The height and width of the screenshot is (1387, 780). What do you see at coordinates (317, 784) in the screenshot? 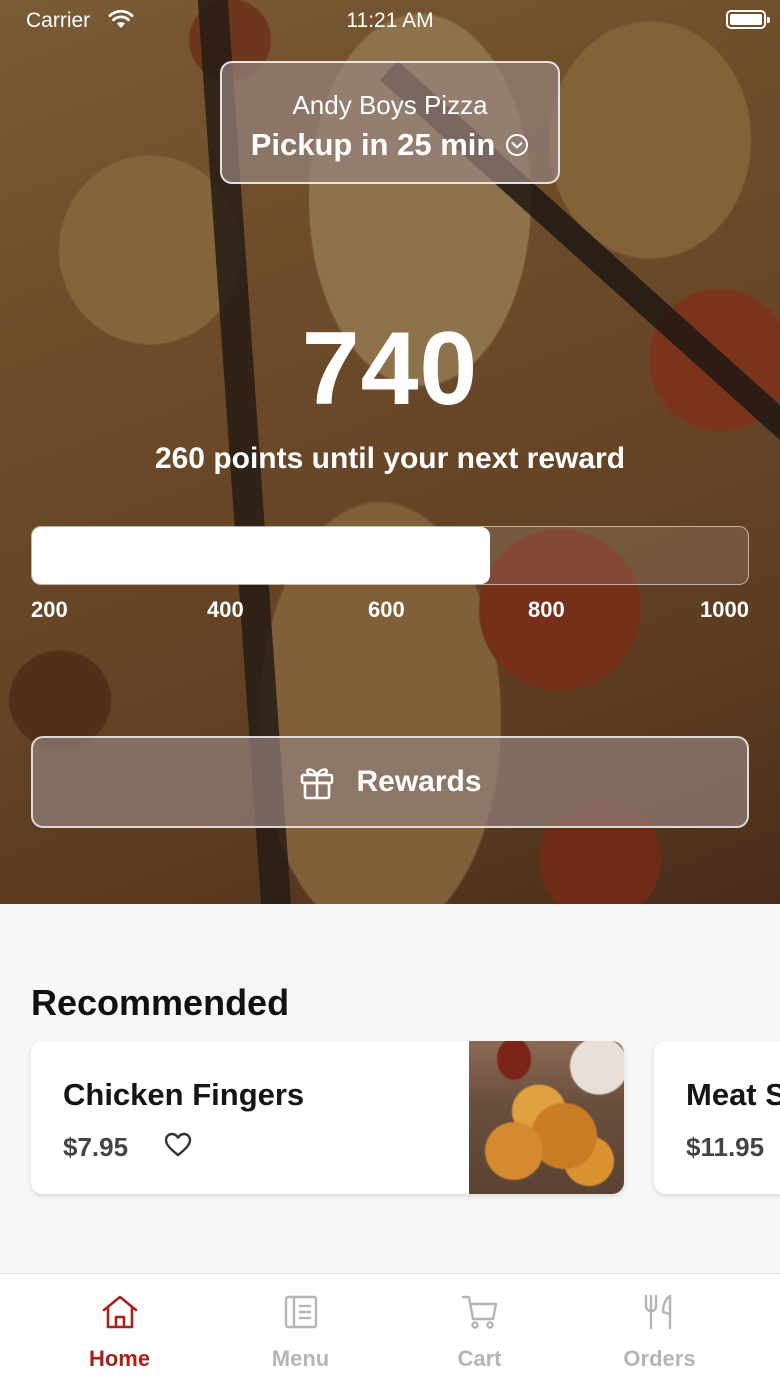
I see `gift-icon` at bounding box center [317, 784].